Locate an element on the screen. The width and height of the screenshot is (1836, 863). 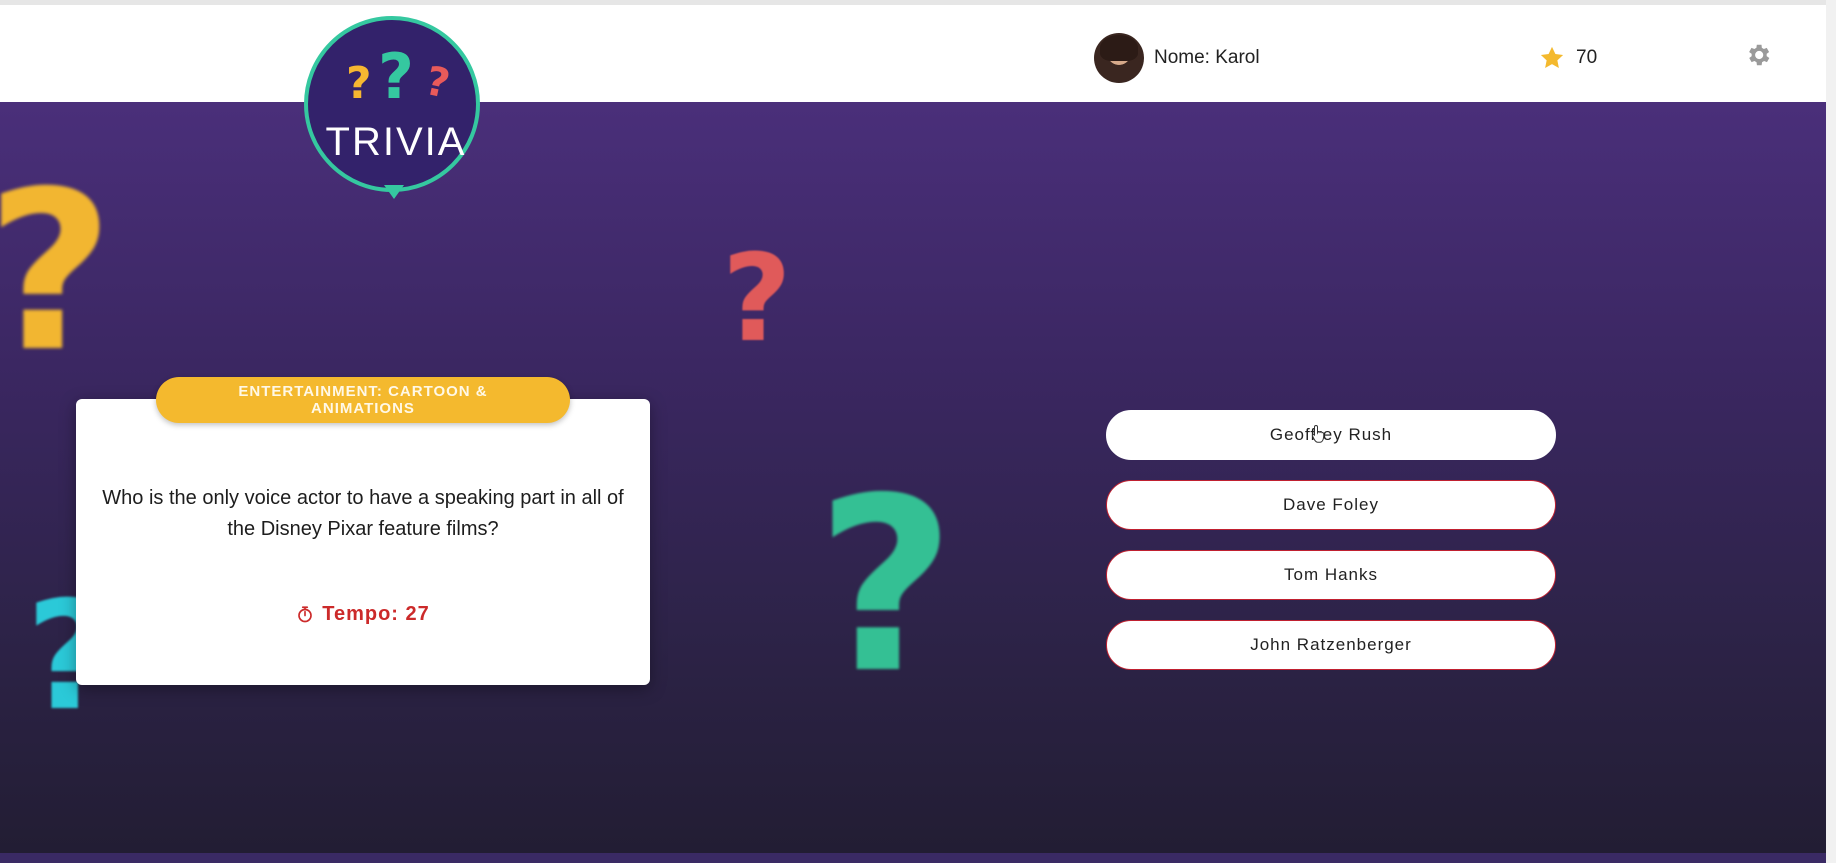
answer-button-3: Tom Hanks is located at coordinates (1331, 575).